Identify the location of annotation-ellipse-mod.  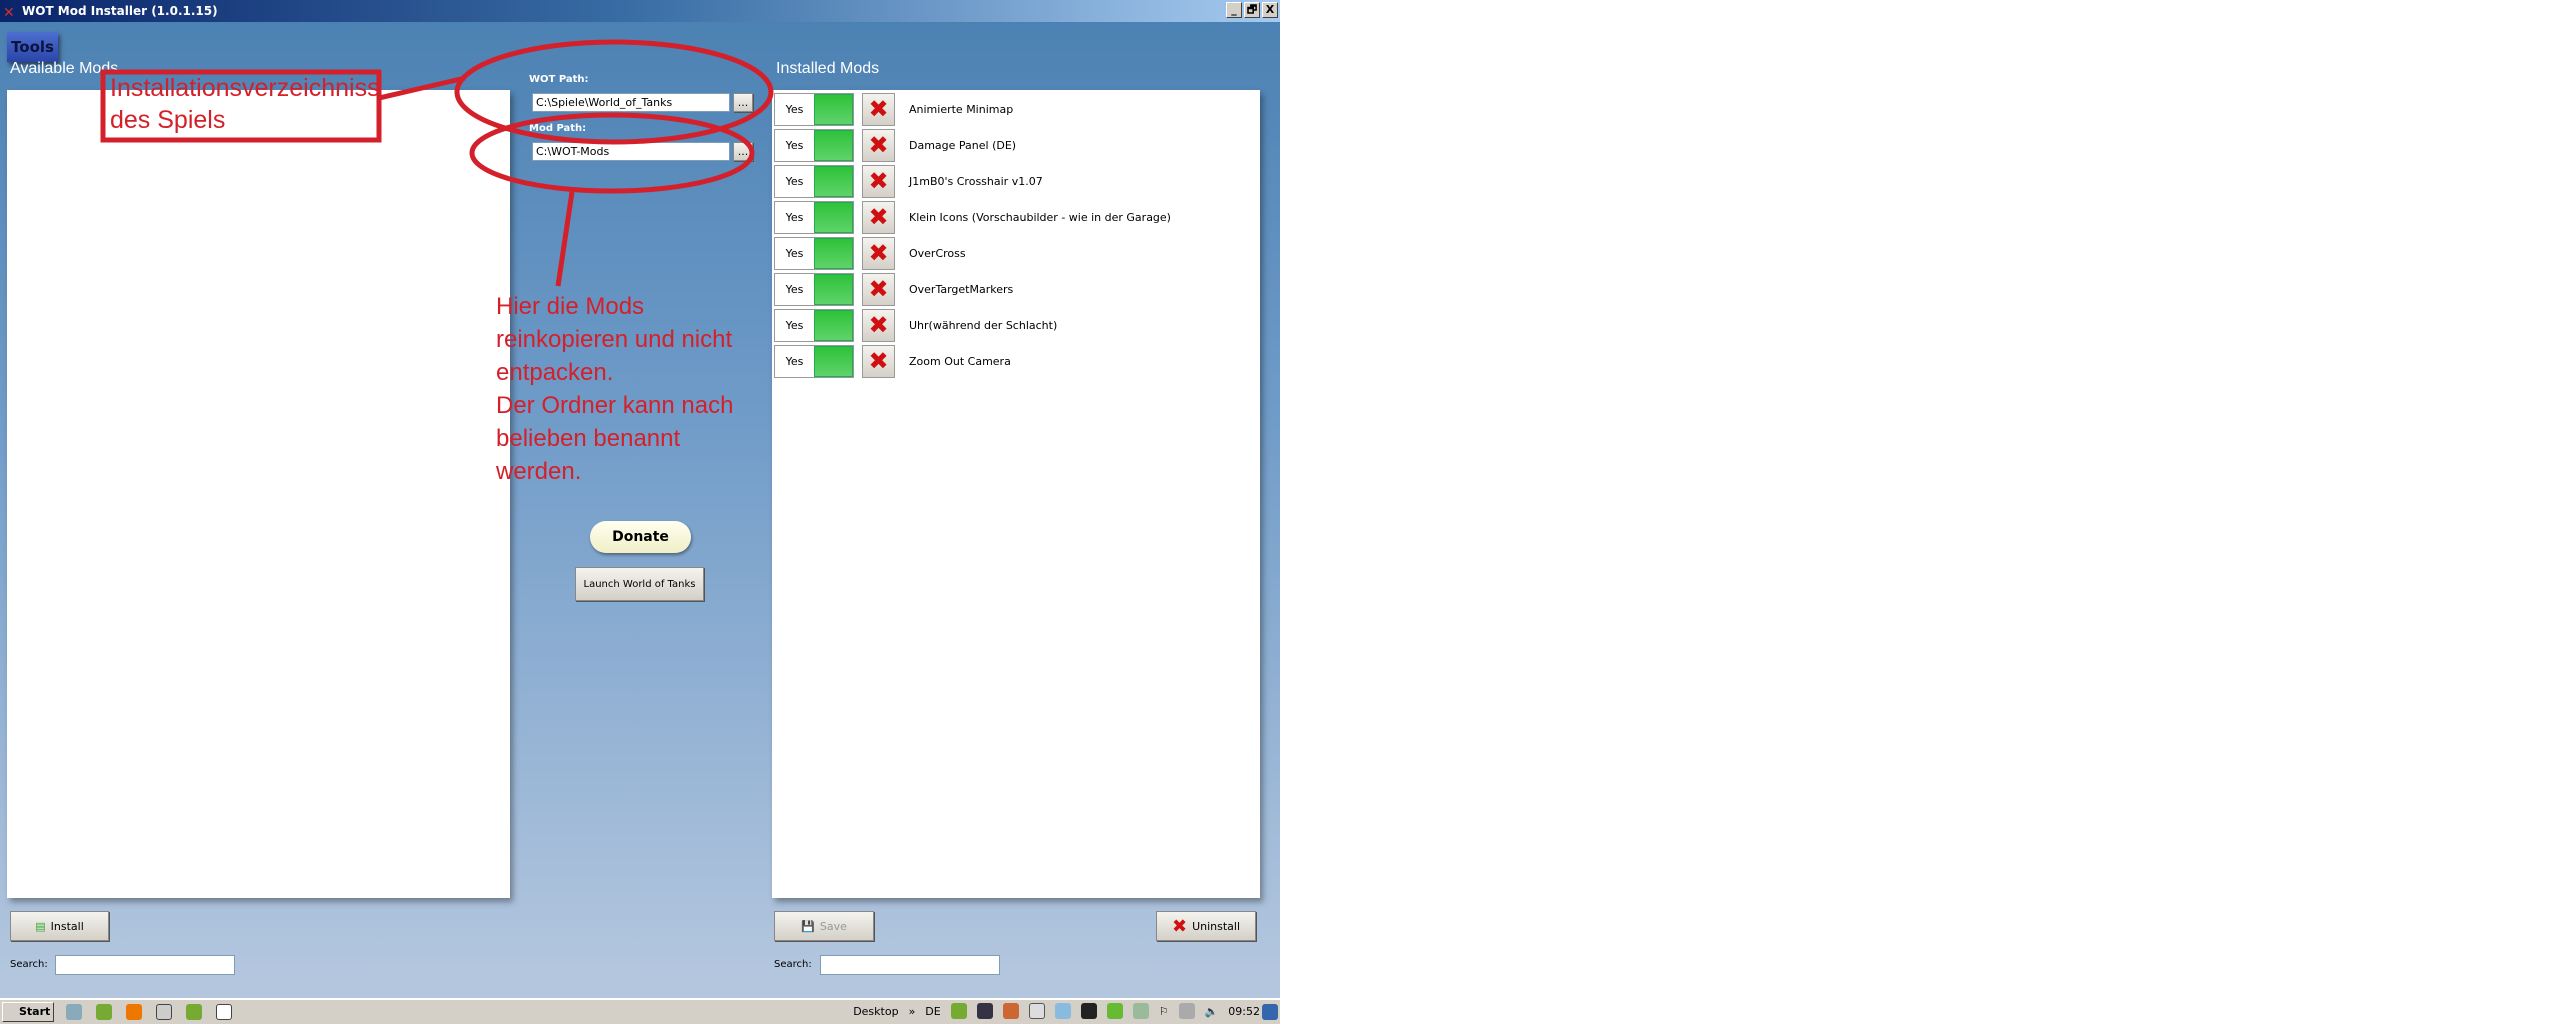
(612, 153).